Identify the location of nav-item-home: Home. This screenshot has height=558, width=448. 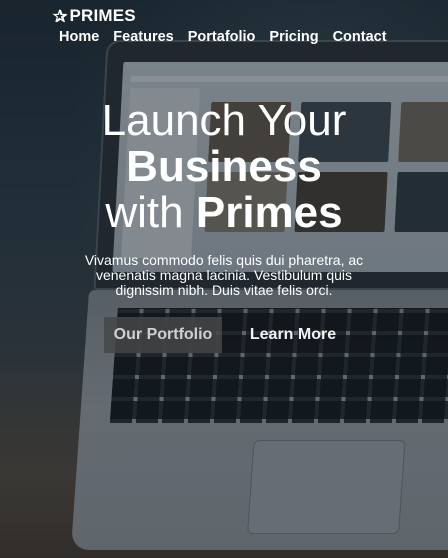
(79, 37).